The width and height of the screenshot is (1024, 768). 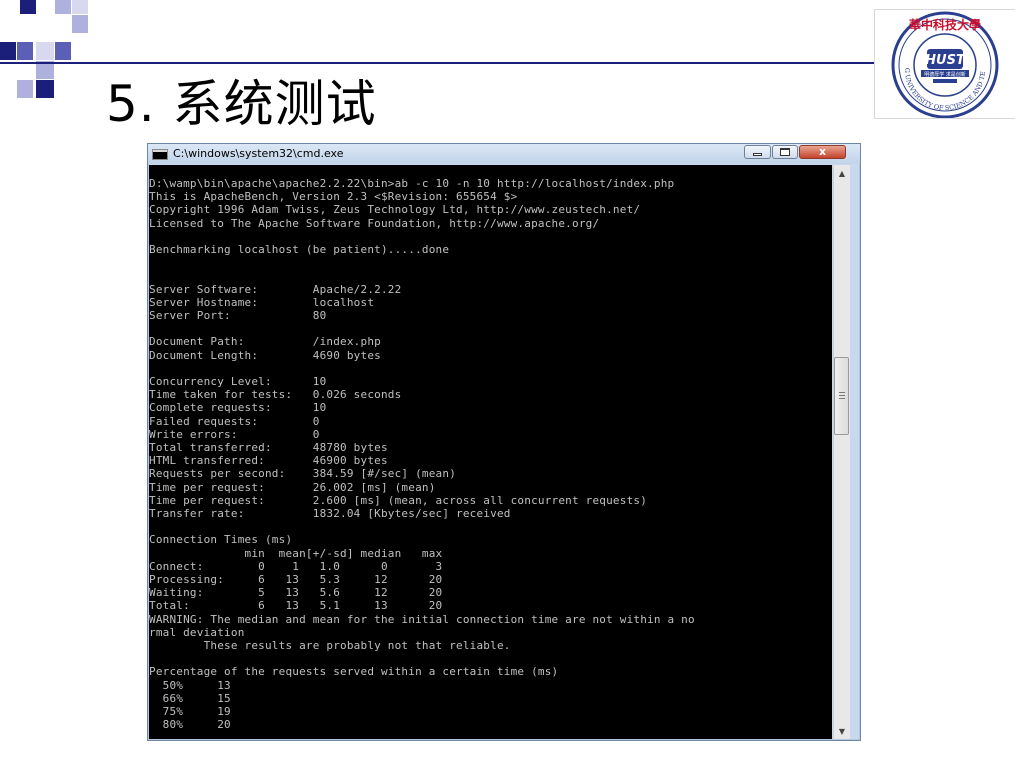 What do you see at coordinates (268, 447) in the screenshot?
I see `console-line: Total transferred: 48780 bytes` at bounding box center [268, 447].